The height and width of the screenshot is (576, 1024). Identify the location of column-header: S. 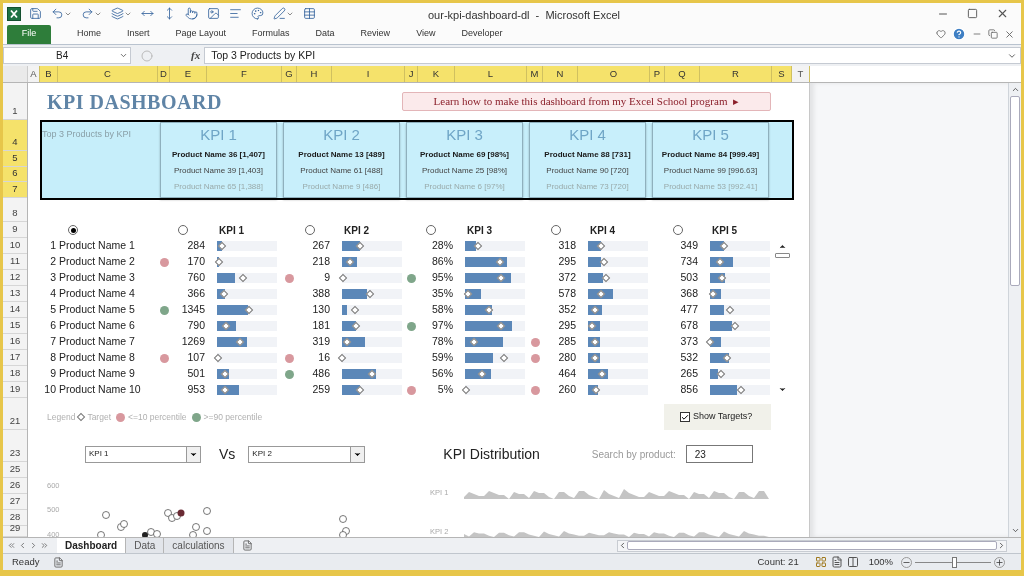
(782, 74).